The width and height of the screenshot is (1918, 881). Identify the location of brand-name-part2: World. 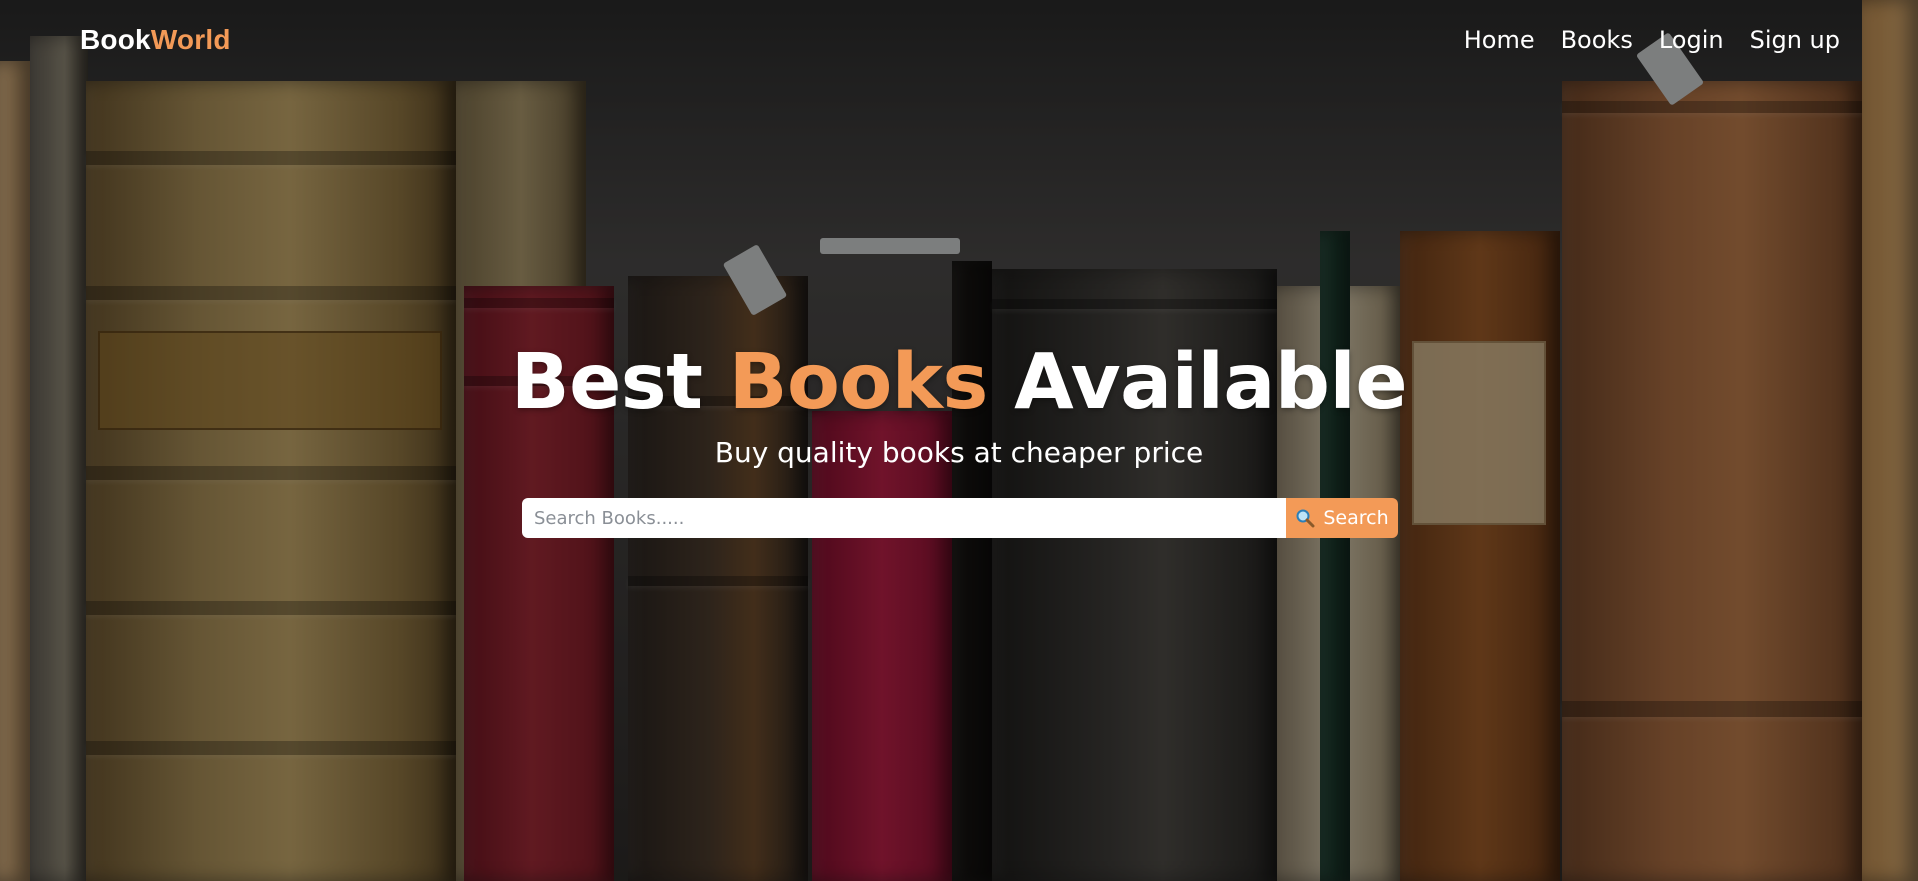
(190, 39).